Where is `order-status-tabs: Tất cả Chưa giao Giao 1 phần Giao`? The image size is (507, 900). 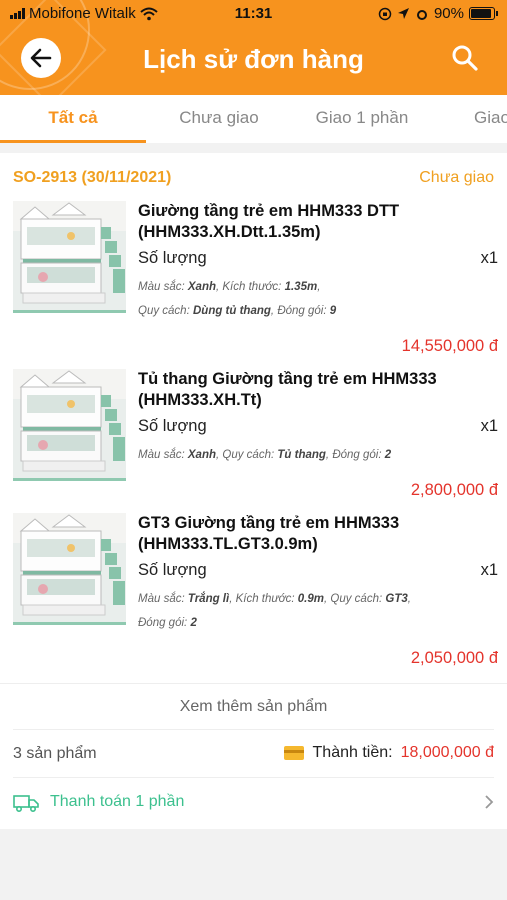
order-status-tabs: Tất cả Chưa giao Giao 1 phần Giao is located at coordinates (253, 119).